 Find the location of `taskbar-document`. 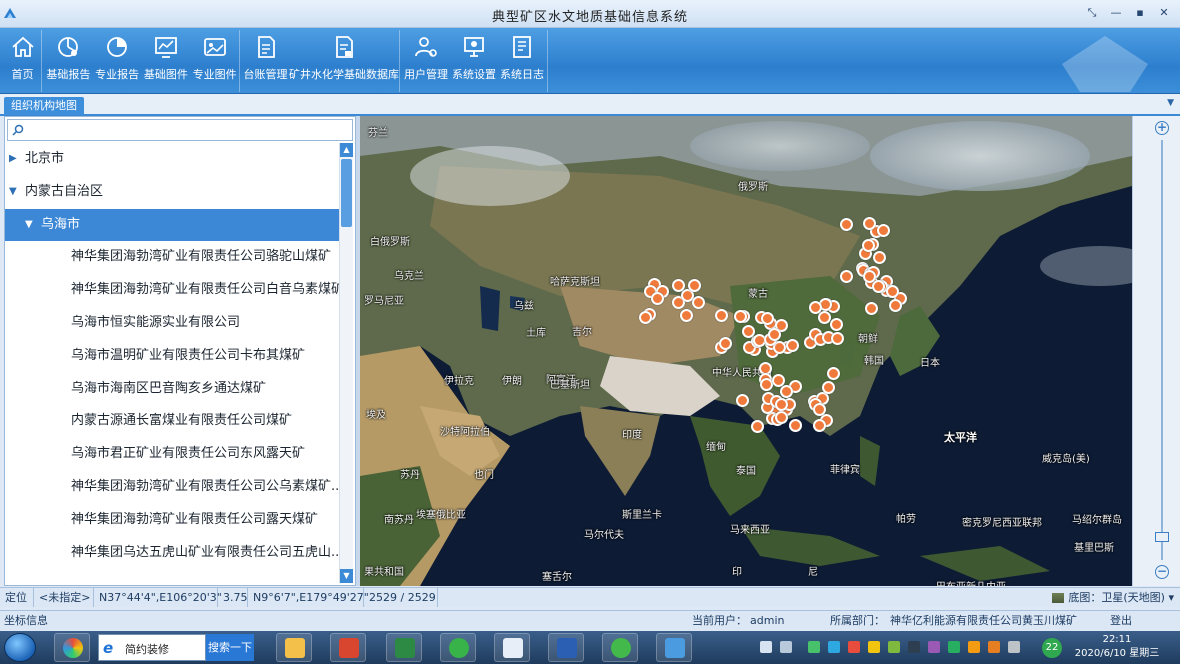

taskbar-document is located at coordinates (512, 647).